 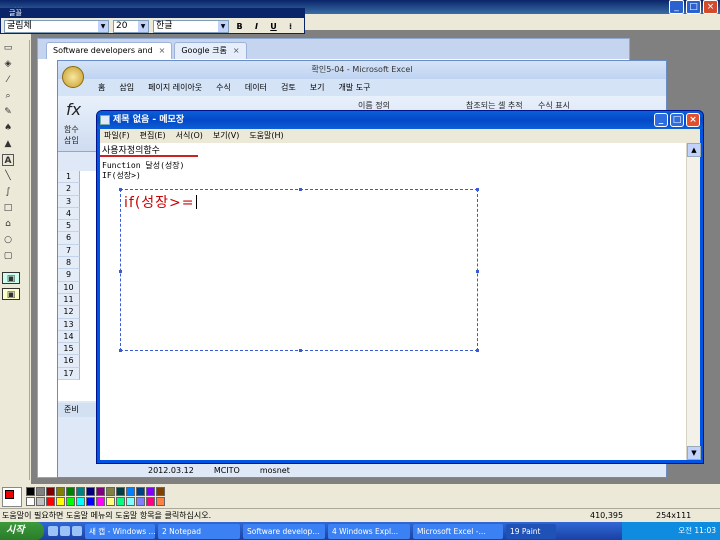 I want to click on function-icon: fx, so click(x=73, y=109).